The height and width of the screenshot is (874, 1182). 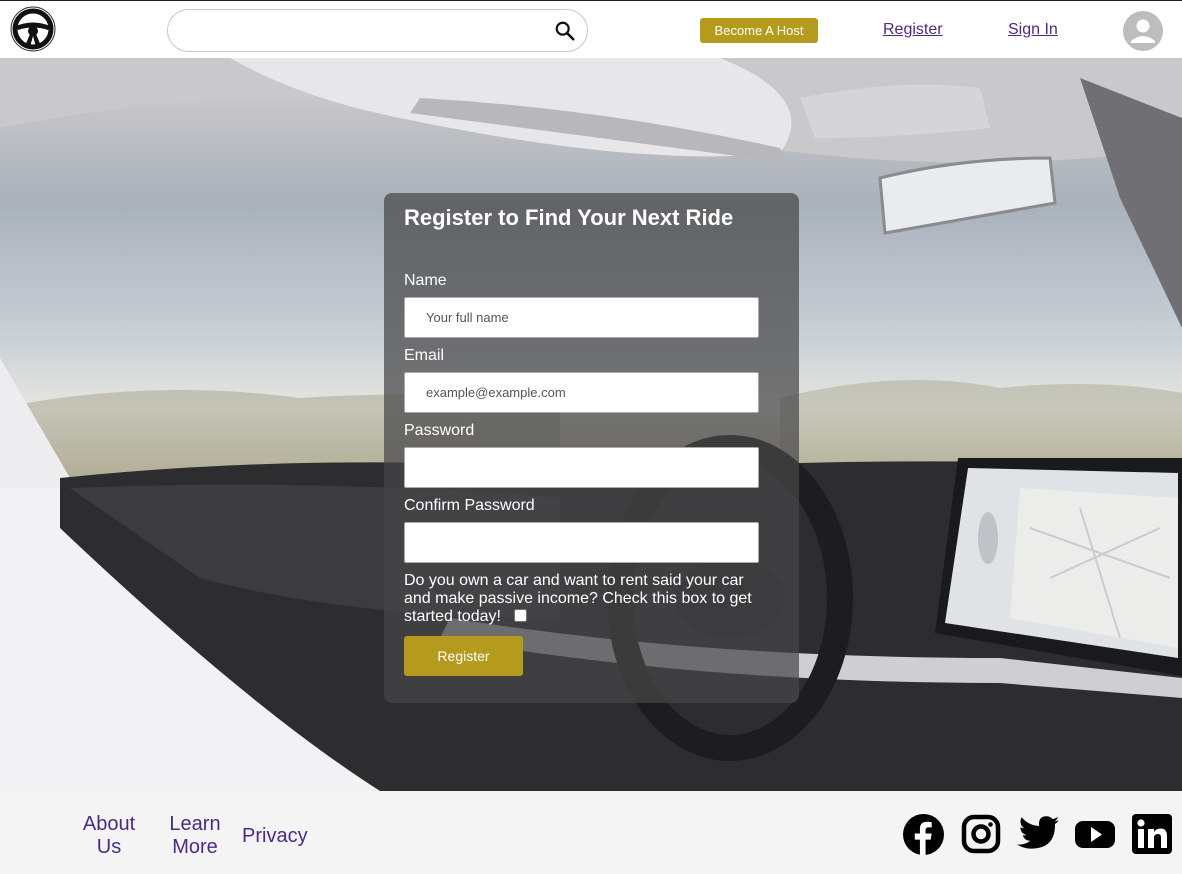 What do you see at coordinates (469, 505) in the screenshot?
I see `confirm-password-label: Confirm Password` at bounding box center [469, 505].